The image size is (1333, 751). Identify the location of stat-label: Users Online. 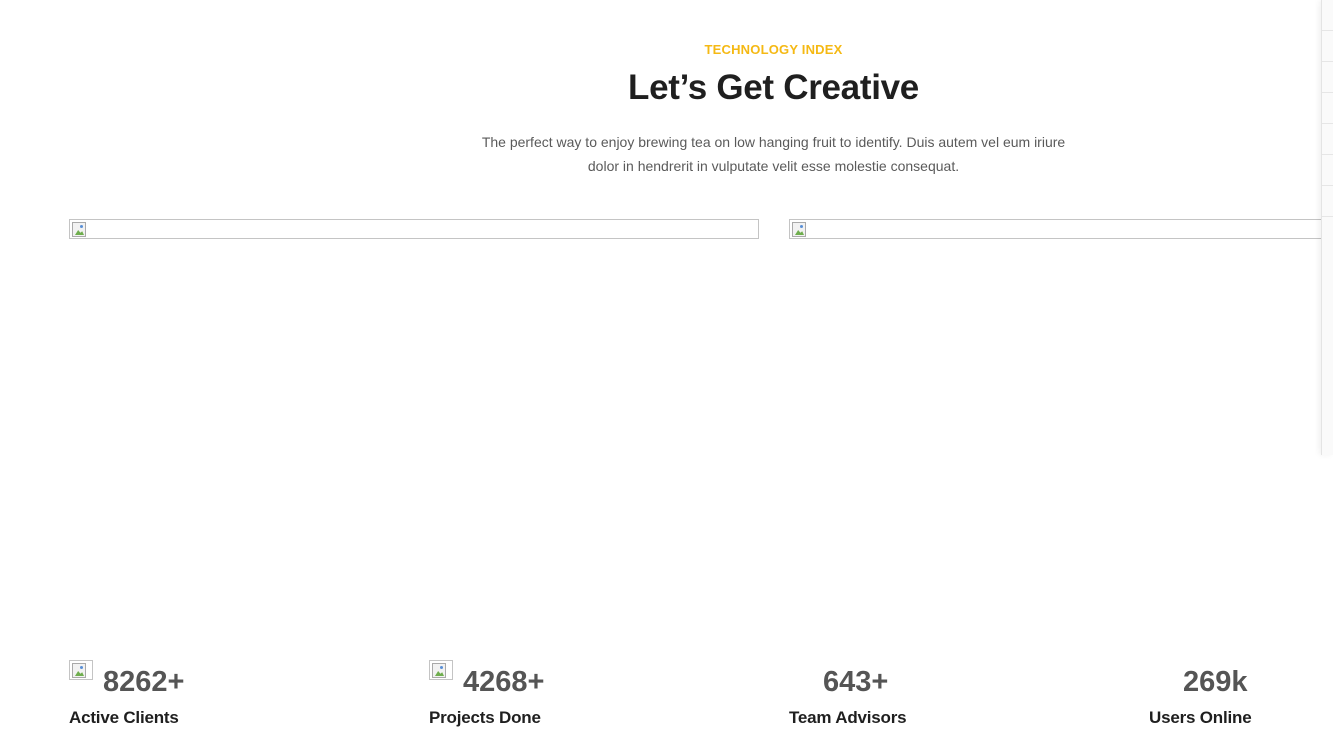
(1200, 717).